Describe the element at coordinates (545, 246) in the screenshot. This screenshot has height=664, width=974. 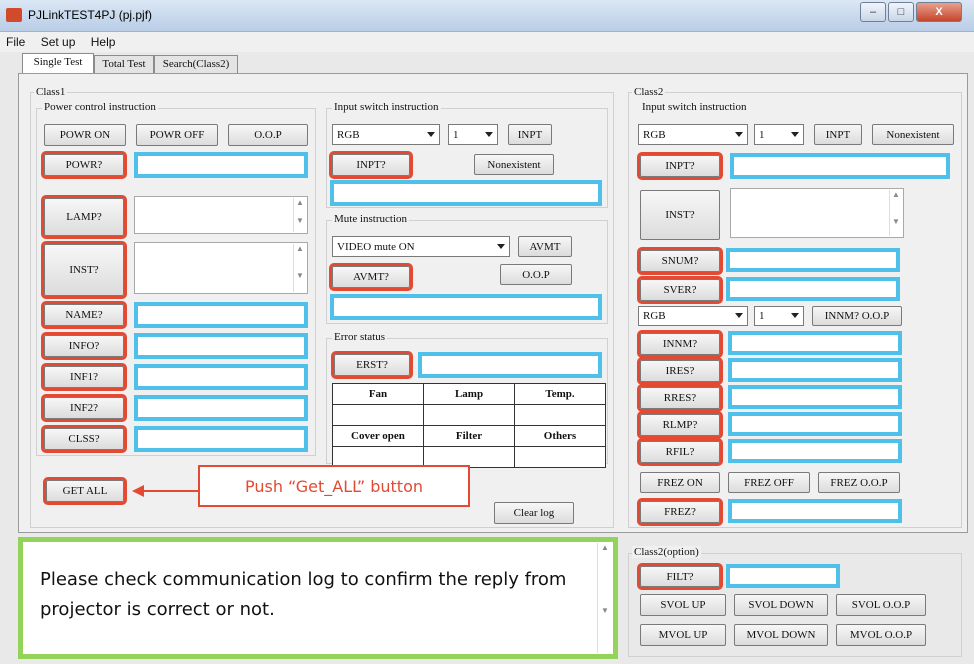
I see `avmt-button: AVMT` at that location.